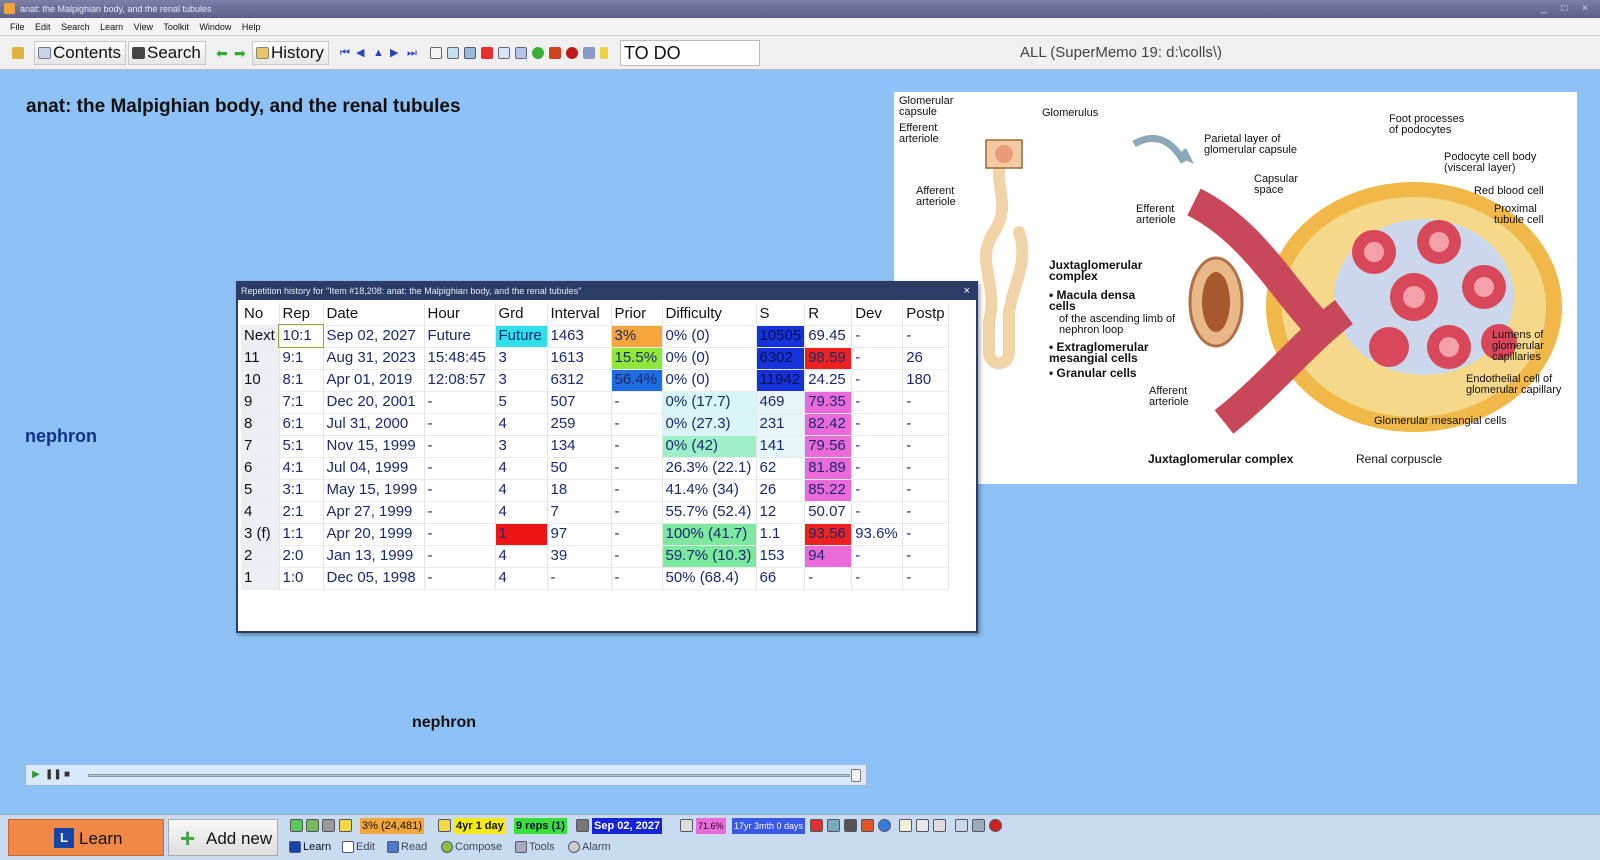  Describe the element at coordinates (374, 578) in the screenshot. I see `cell-date: Dec 05, 1998` at that location.